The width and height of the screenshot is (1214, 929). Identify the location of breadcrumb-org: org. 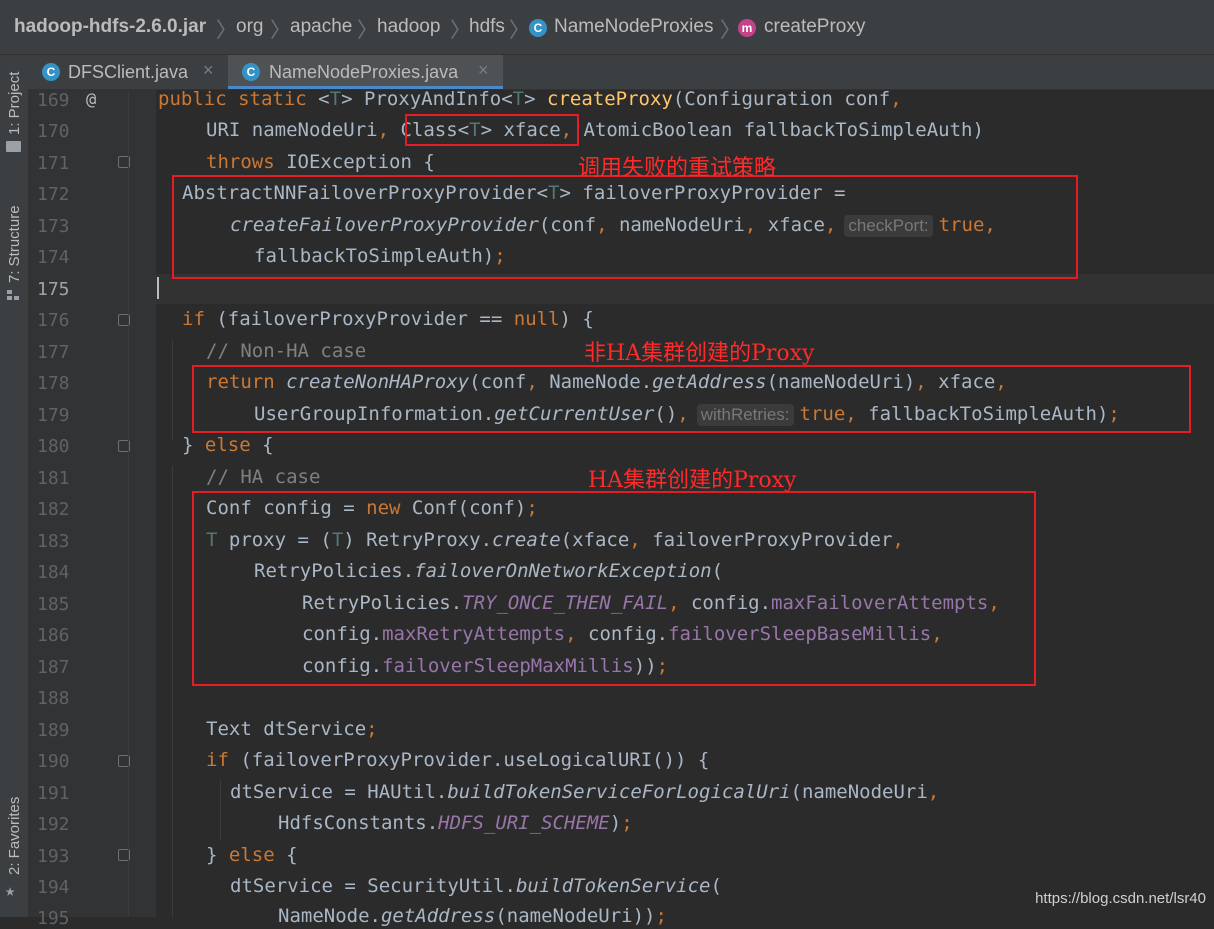
(249, 27).